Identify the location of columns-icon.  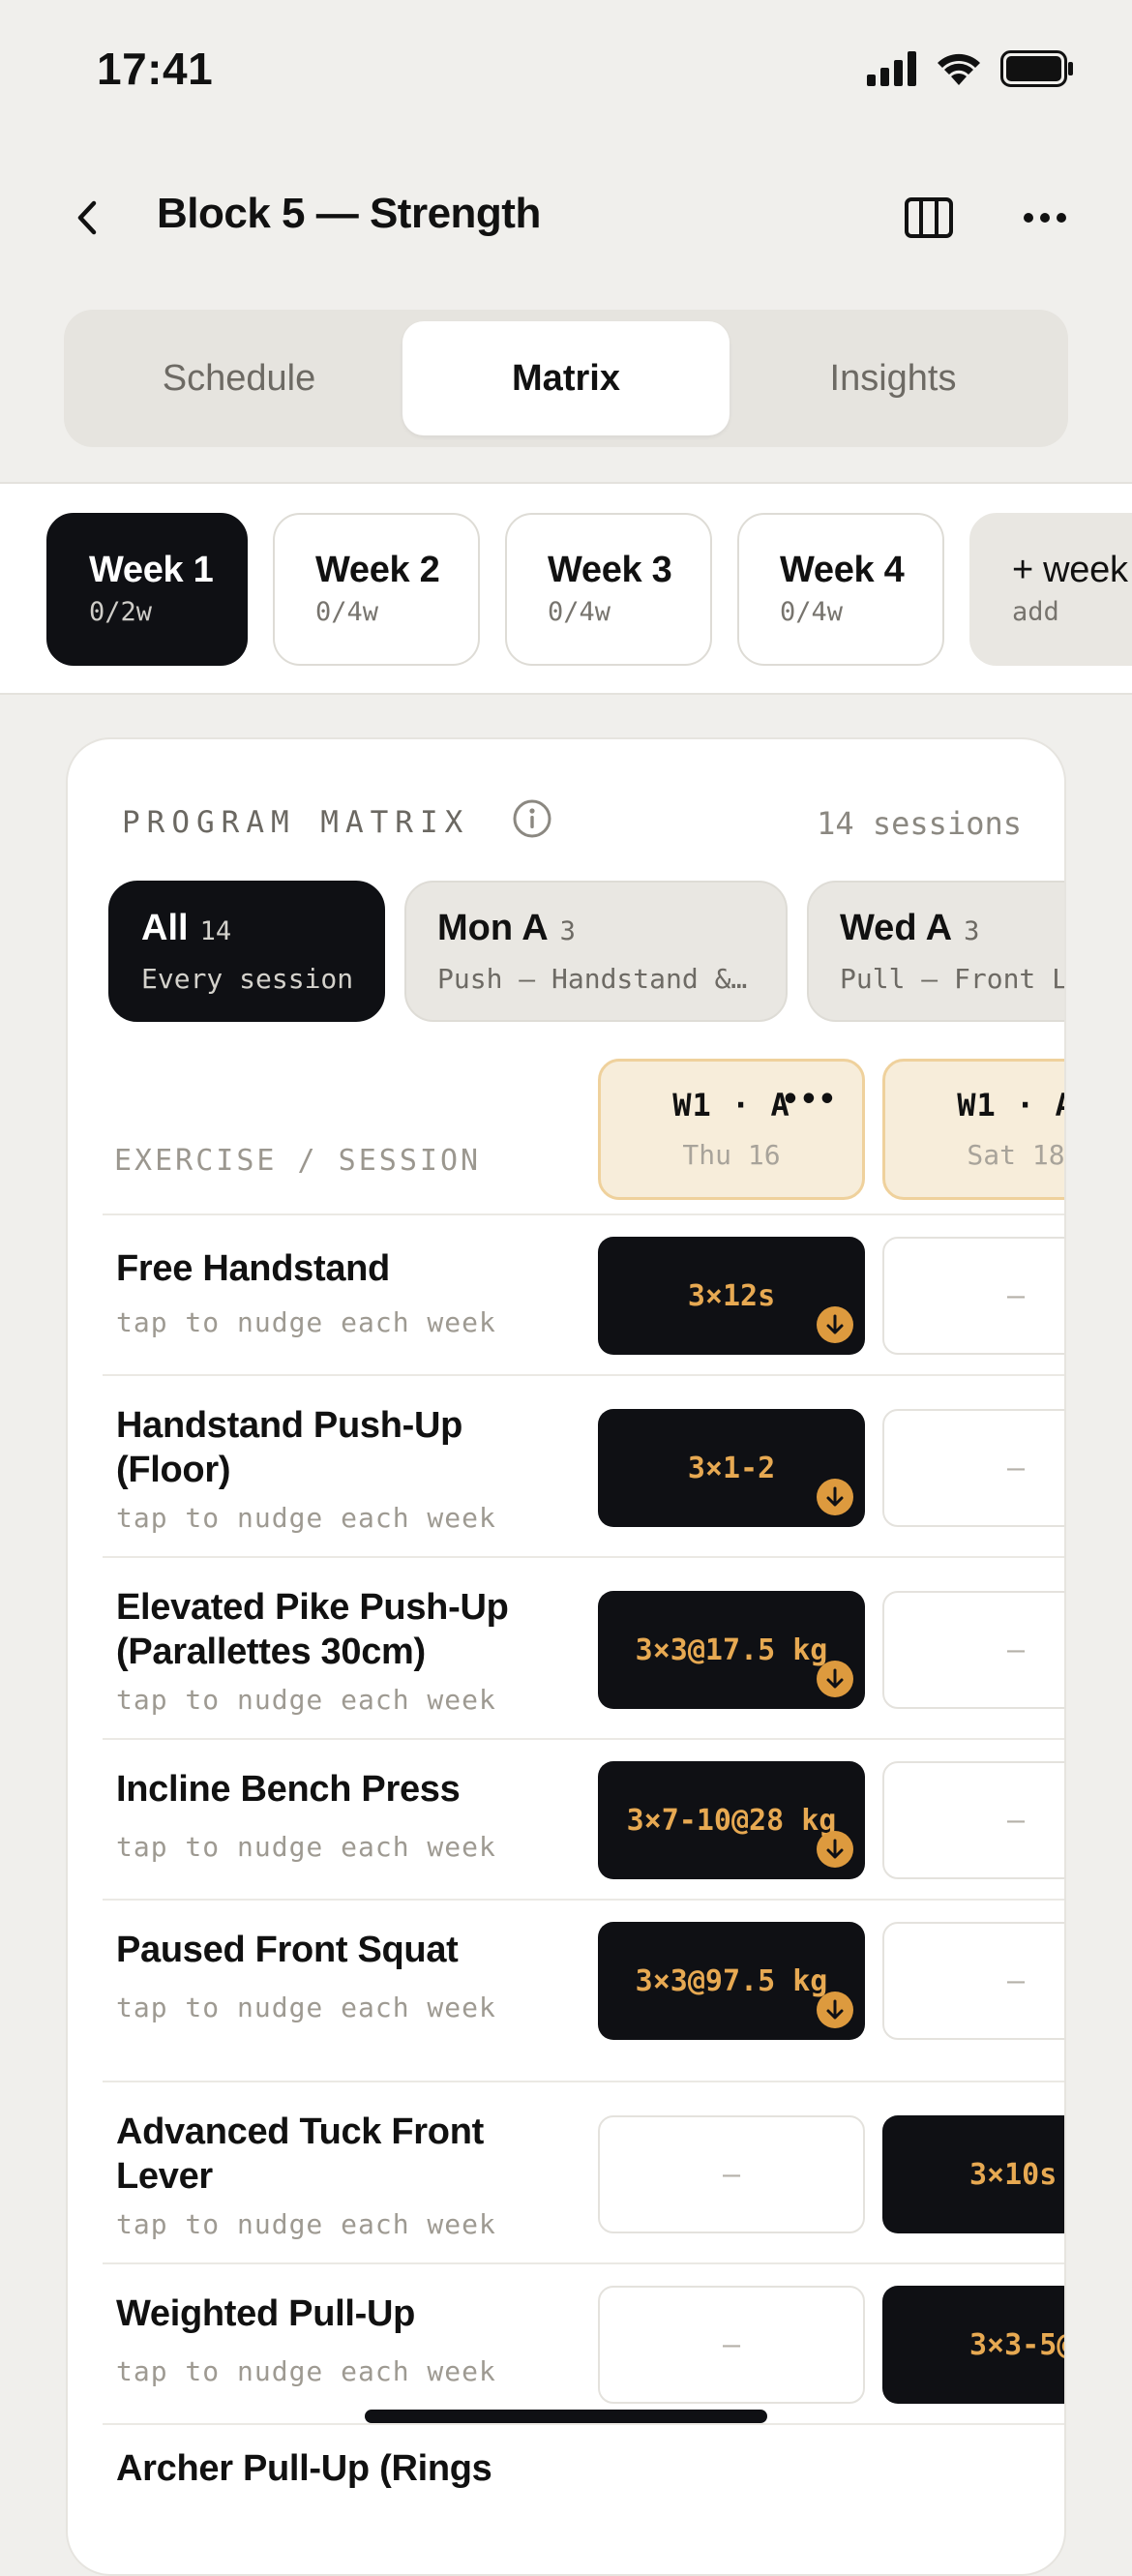
(929, 217).